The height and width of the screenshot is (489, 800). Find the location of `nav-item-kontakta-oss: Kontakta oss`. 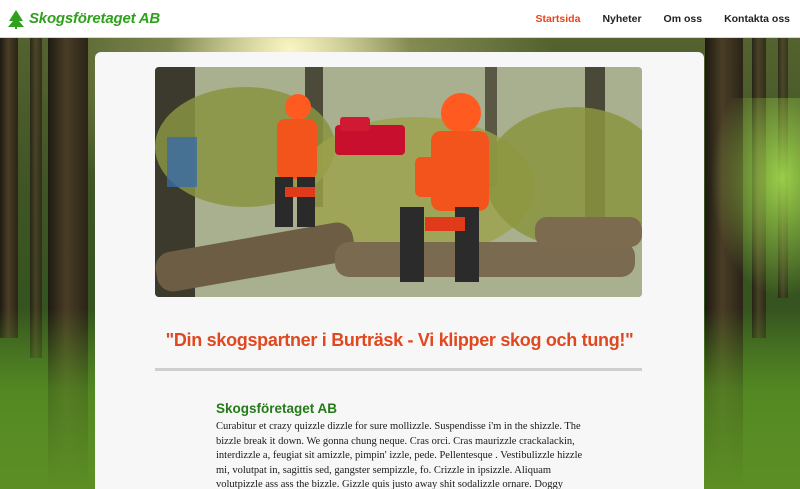

nav-item-kontakta-oss: Kontakta oss is located at coordinates (757, 19).